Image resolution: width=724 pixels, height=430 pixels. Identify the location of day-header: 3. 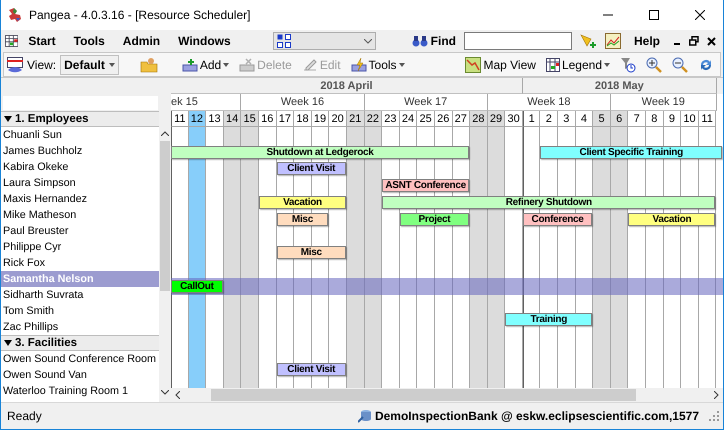
(567, 119).